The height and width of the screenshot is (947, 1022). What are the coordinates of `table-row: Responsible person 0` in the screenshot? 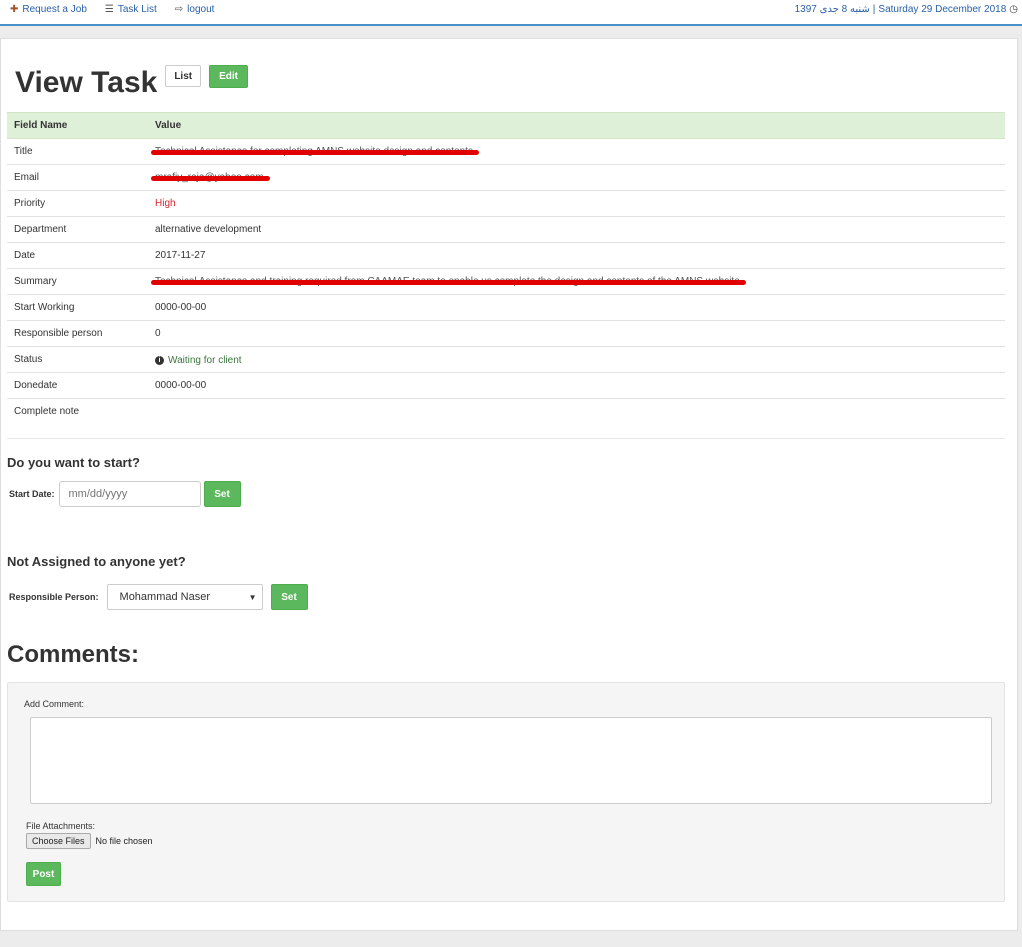 It's located at (506, 333).